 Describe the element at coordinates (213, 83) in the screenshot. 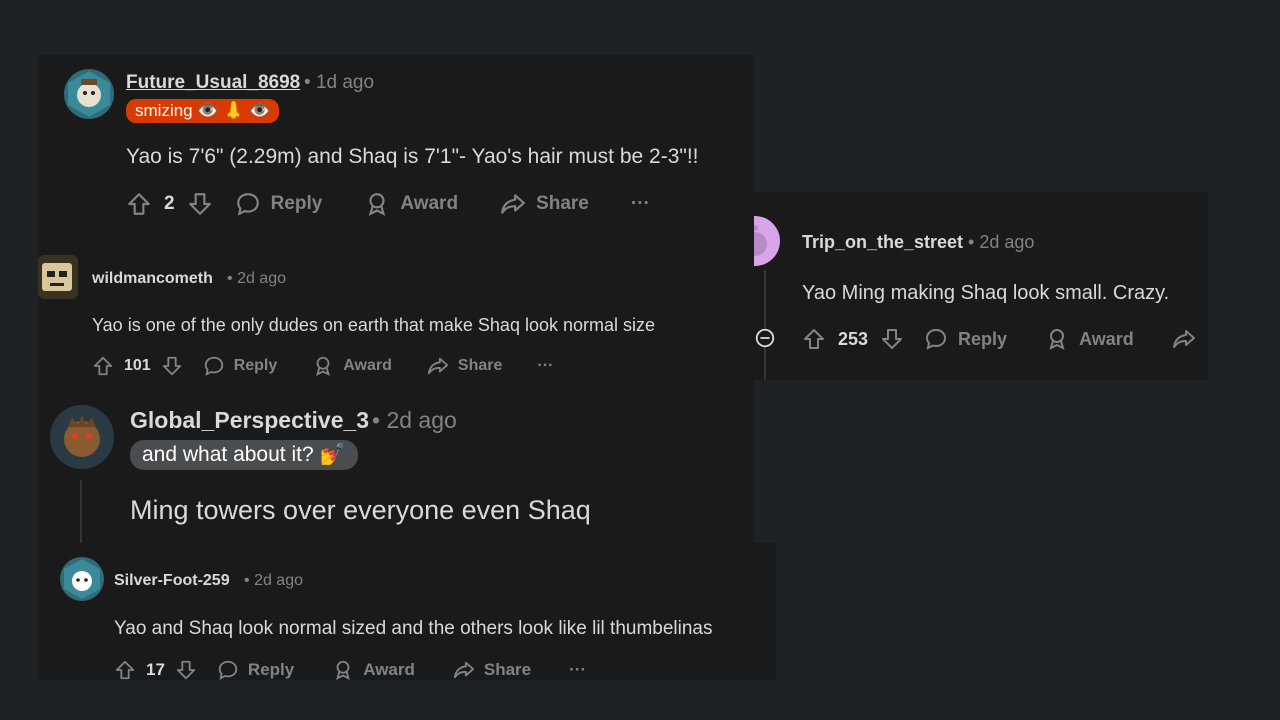

I see `username: Future_Usual_8698` at that location.